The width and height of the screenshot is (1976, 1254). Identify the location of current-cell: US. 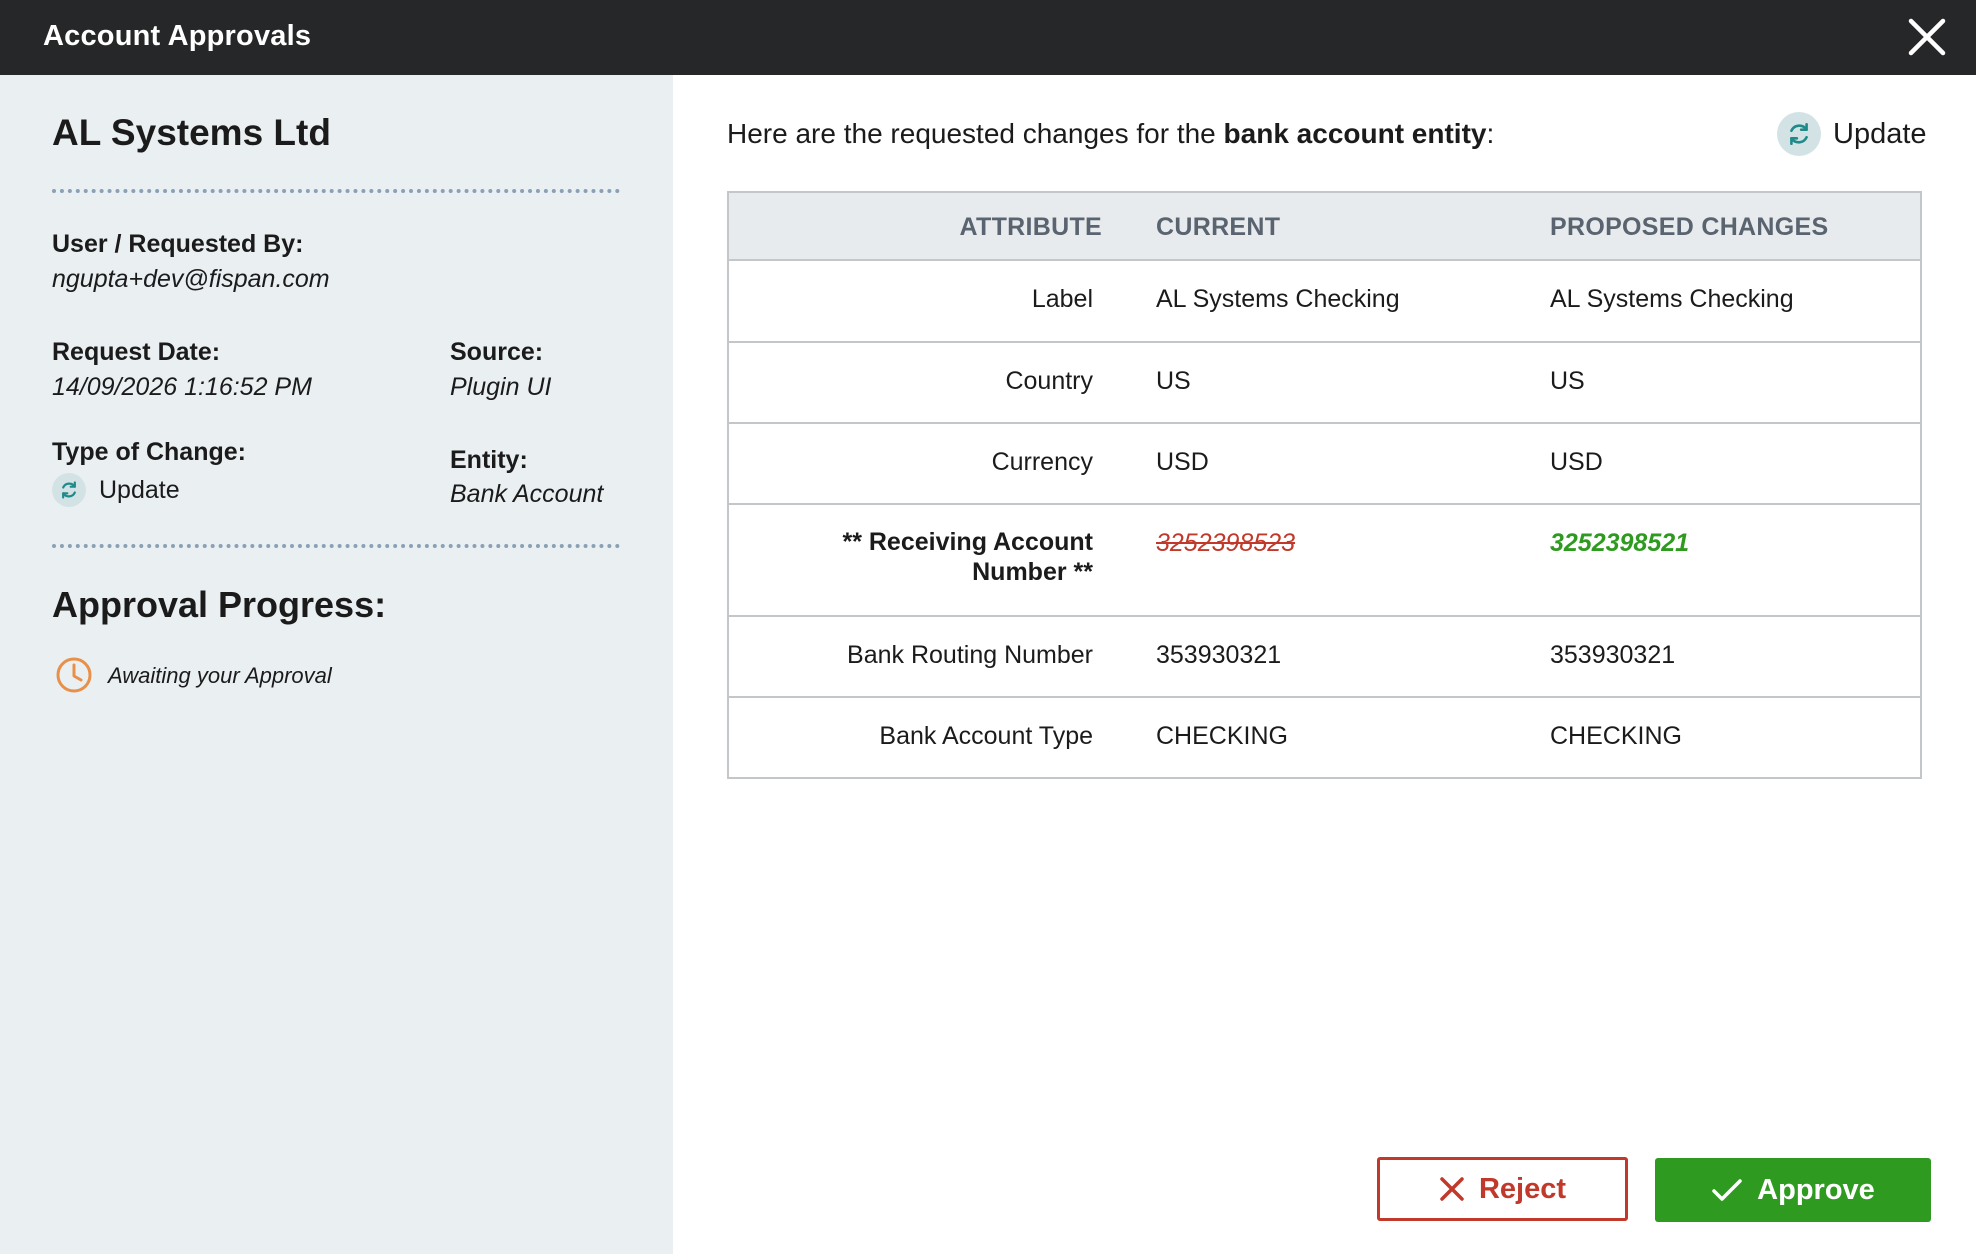
(1173, 381).